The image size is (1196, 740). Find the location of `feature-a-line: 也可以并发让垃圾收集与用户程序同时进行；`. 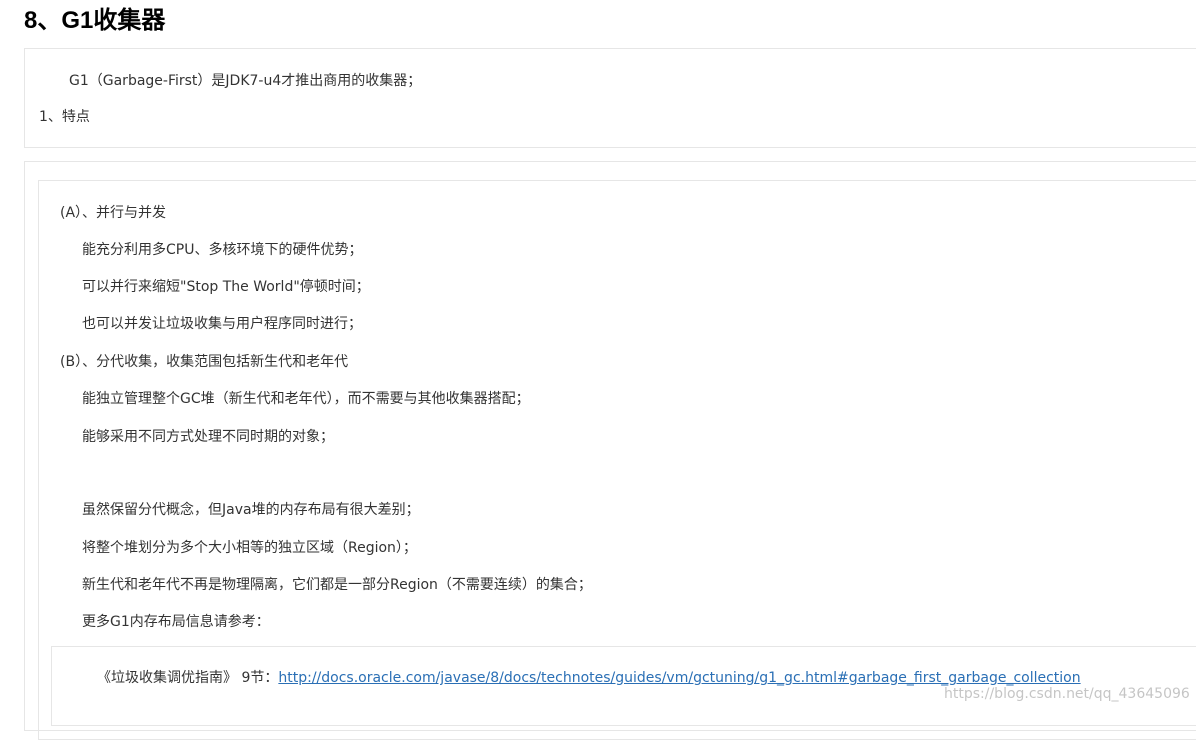

feature-a-line: 也可以并发让垃圾收集与用户程序同时进行； is located at coordinates (222, 324).